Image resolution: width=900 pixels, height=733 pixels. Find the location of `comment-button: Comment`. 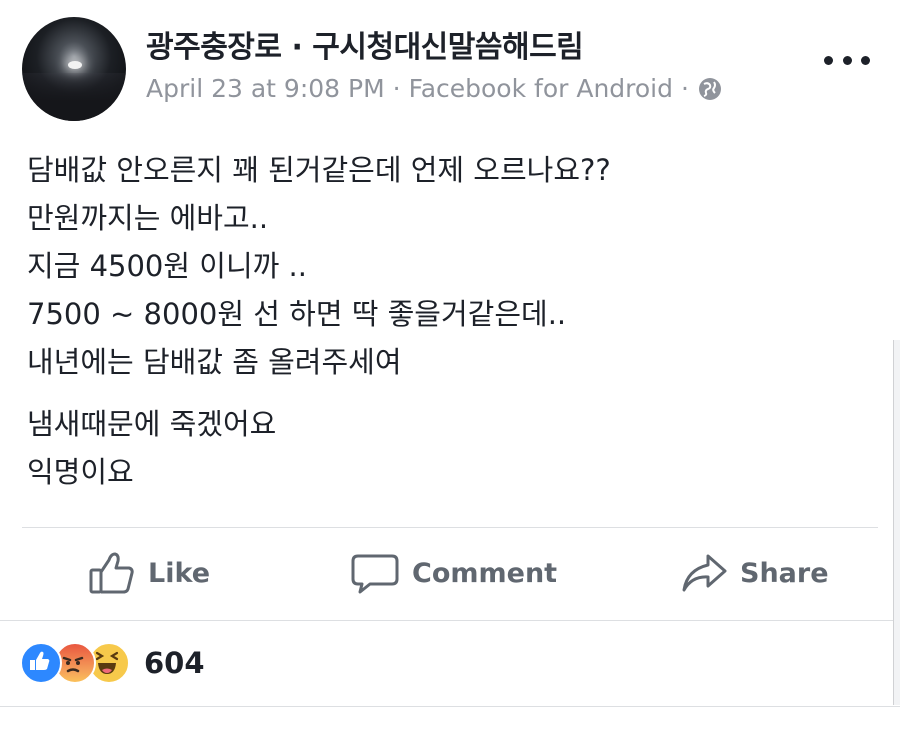

comment-button: Comment is located at coordinates (453, 573).